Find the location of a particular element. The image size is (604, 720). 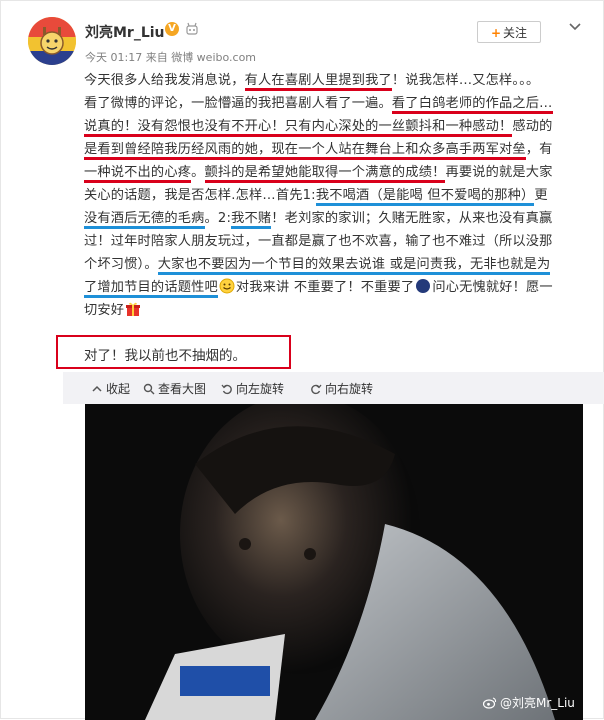

underlined-text-red: 是看到曾经陪我历经风雨的她，现在一个人站在舞台上和众多高手两军对垒 is located at coordinates (305, 151).